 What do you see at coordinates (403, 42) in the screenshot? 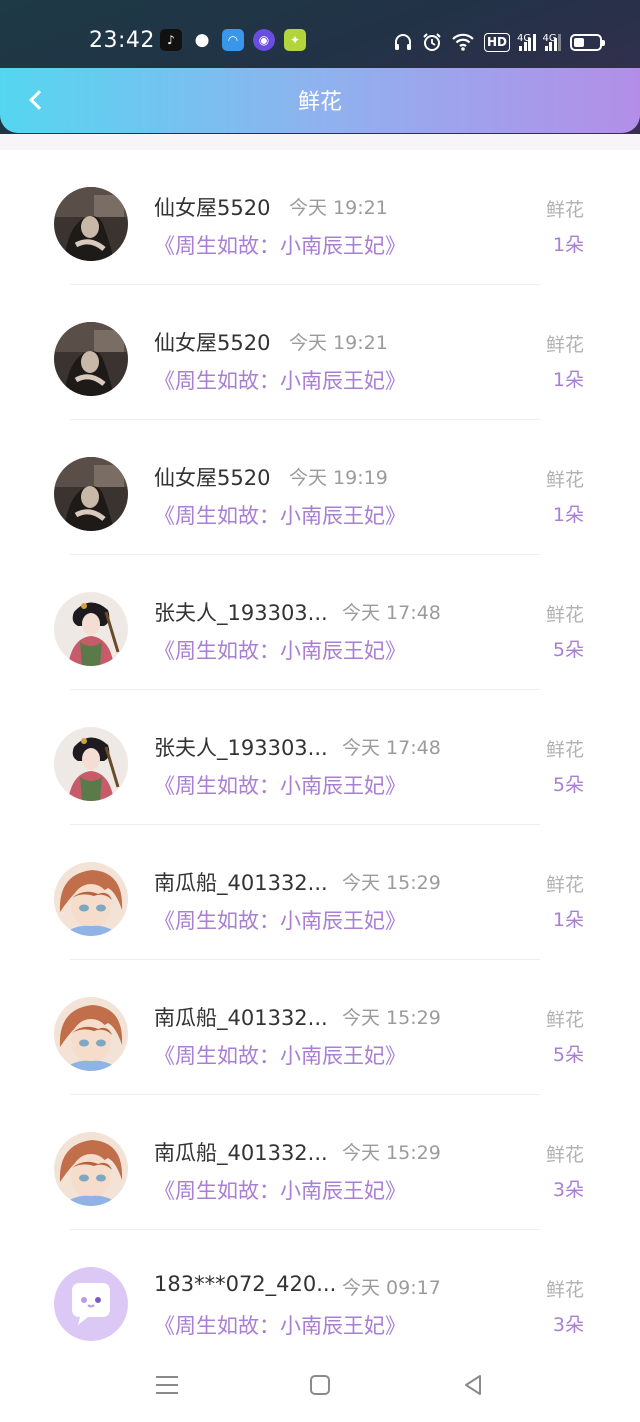
I see `headphones-icon` at bounding box center [403, 42].